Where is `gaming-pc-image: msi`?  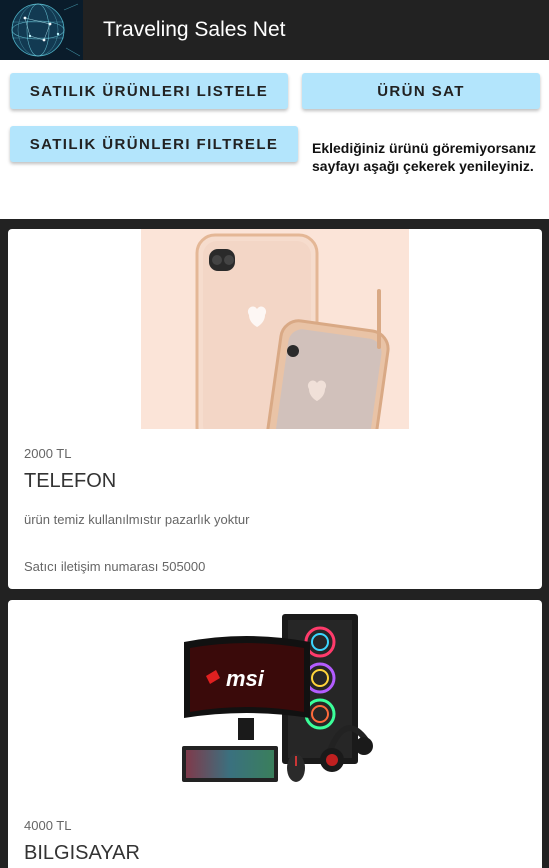
gaming-pc-image: msi is located at coordinates (276, 700).